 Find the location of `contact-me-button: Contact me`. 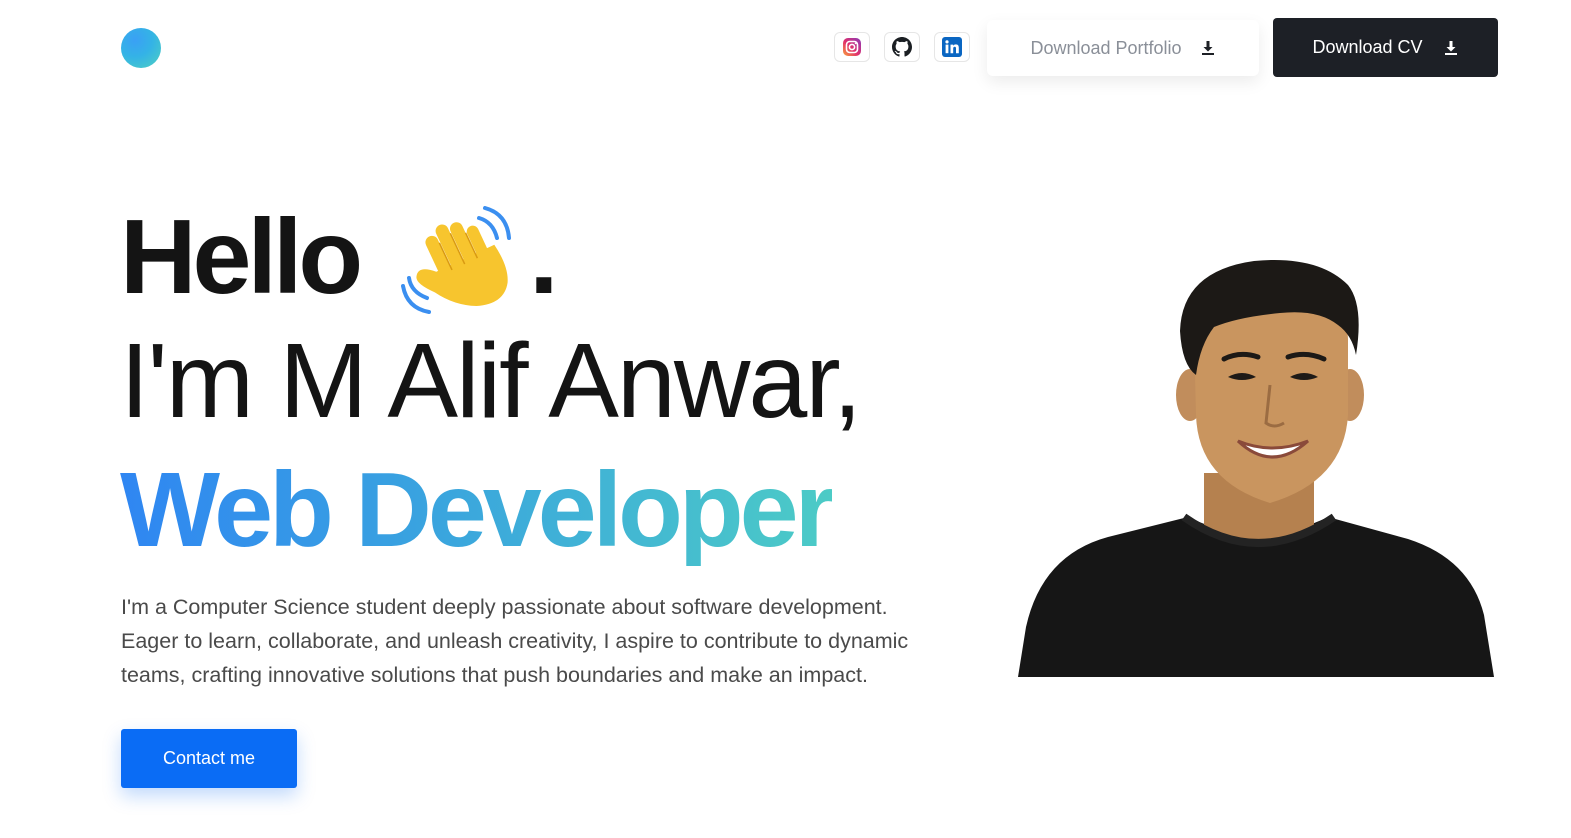

contact-me-button: Contact me is located at coordinates (209, 758).